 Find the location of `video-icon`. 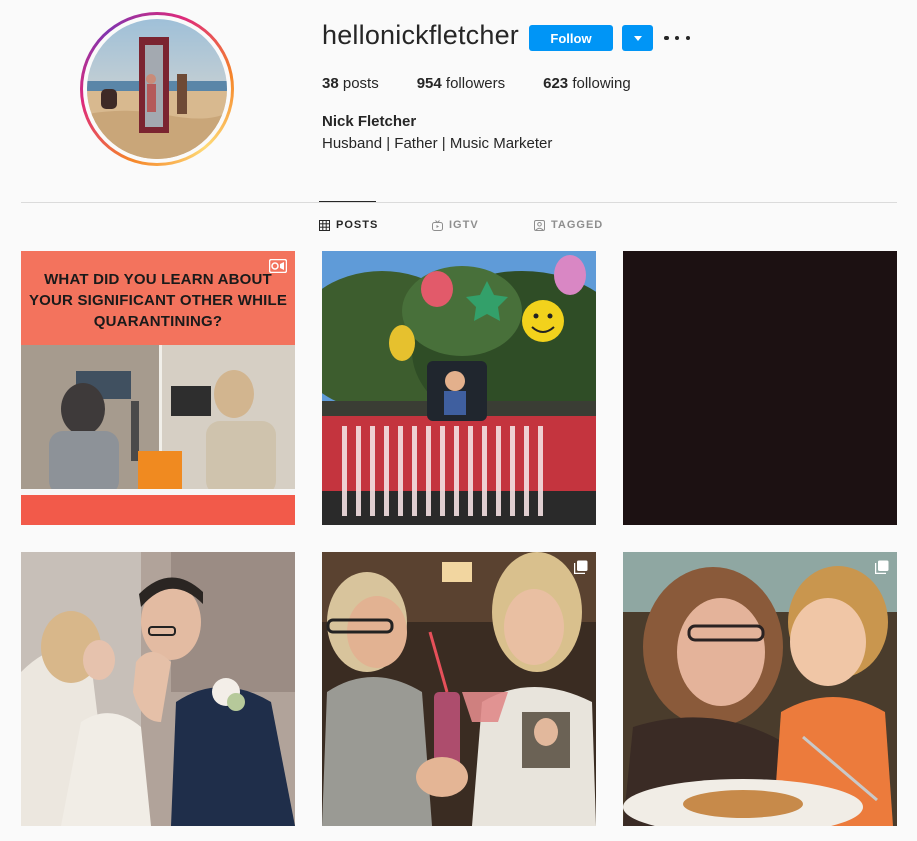

video-icon is located at coordinates (278, 266).